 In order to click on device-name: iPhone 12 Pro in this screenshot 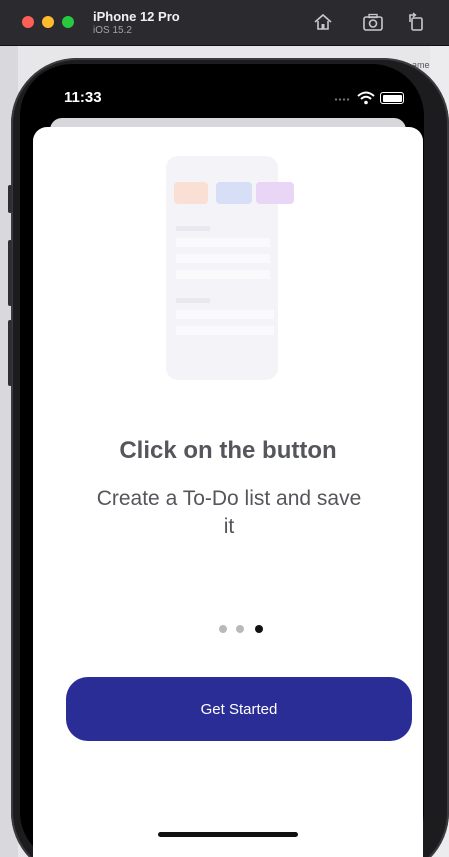, I will do `click(136, 16)`.